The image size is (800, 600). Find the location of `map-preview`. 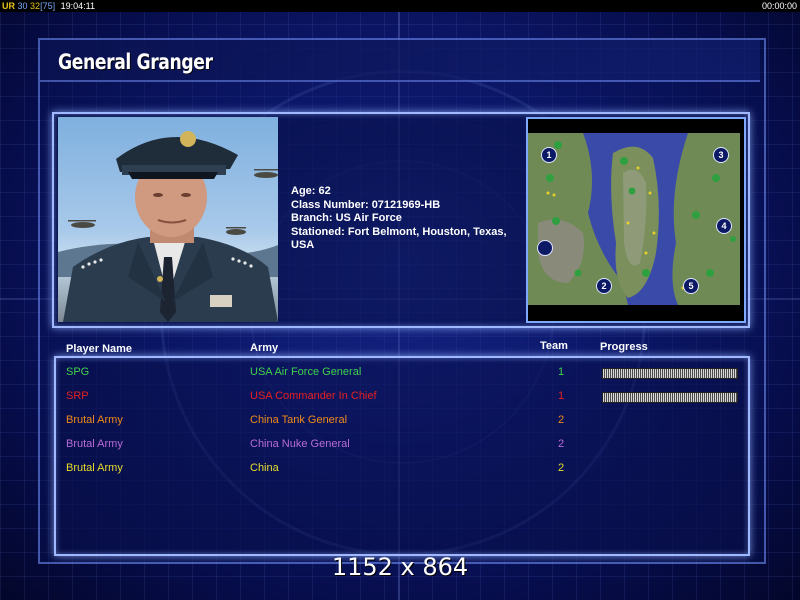

map-preview is located at coordinates (634, 219).